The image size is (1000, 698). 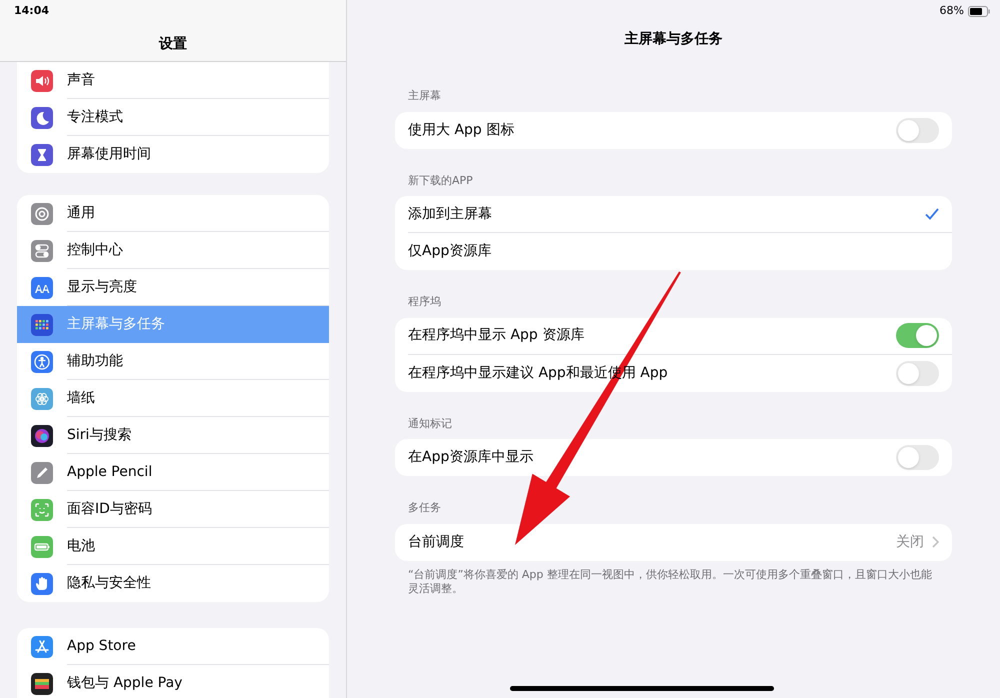 What do you see at coordinates (440, 180) in the screenshot?
I see `section-header: 新下载的APP` at bounding box center [440, 180].